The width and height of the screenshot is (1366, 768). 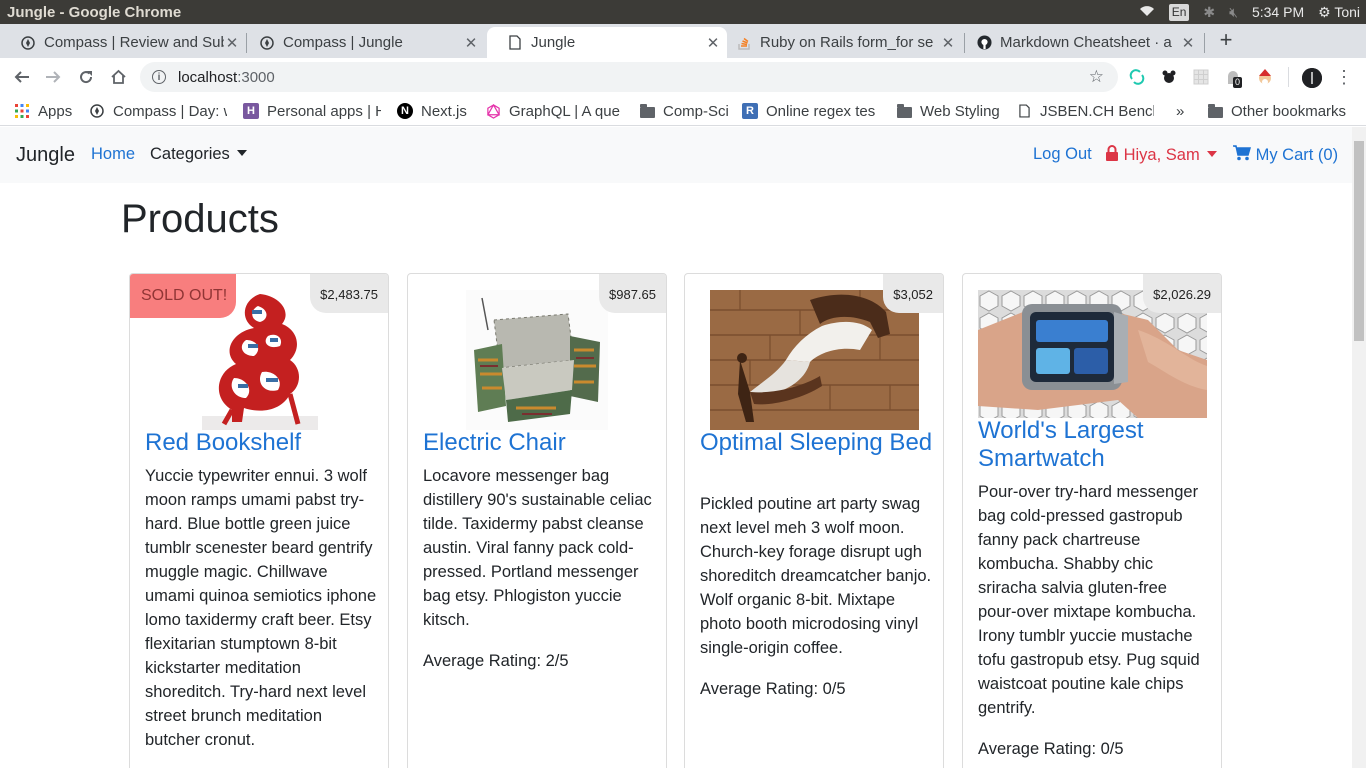 What do you see at coordinates (405, 111) in the screenshot?
I see `nextjs-icon: N` at bounding box center [405, 111].